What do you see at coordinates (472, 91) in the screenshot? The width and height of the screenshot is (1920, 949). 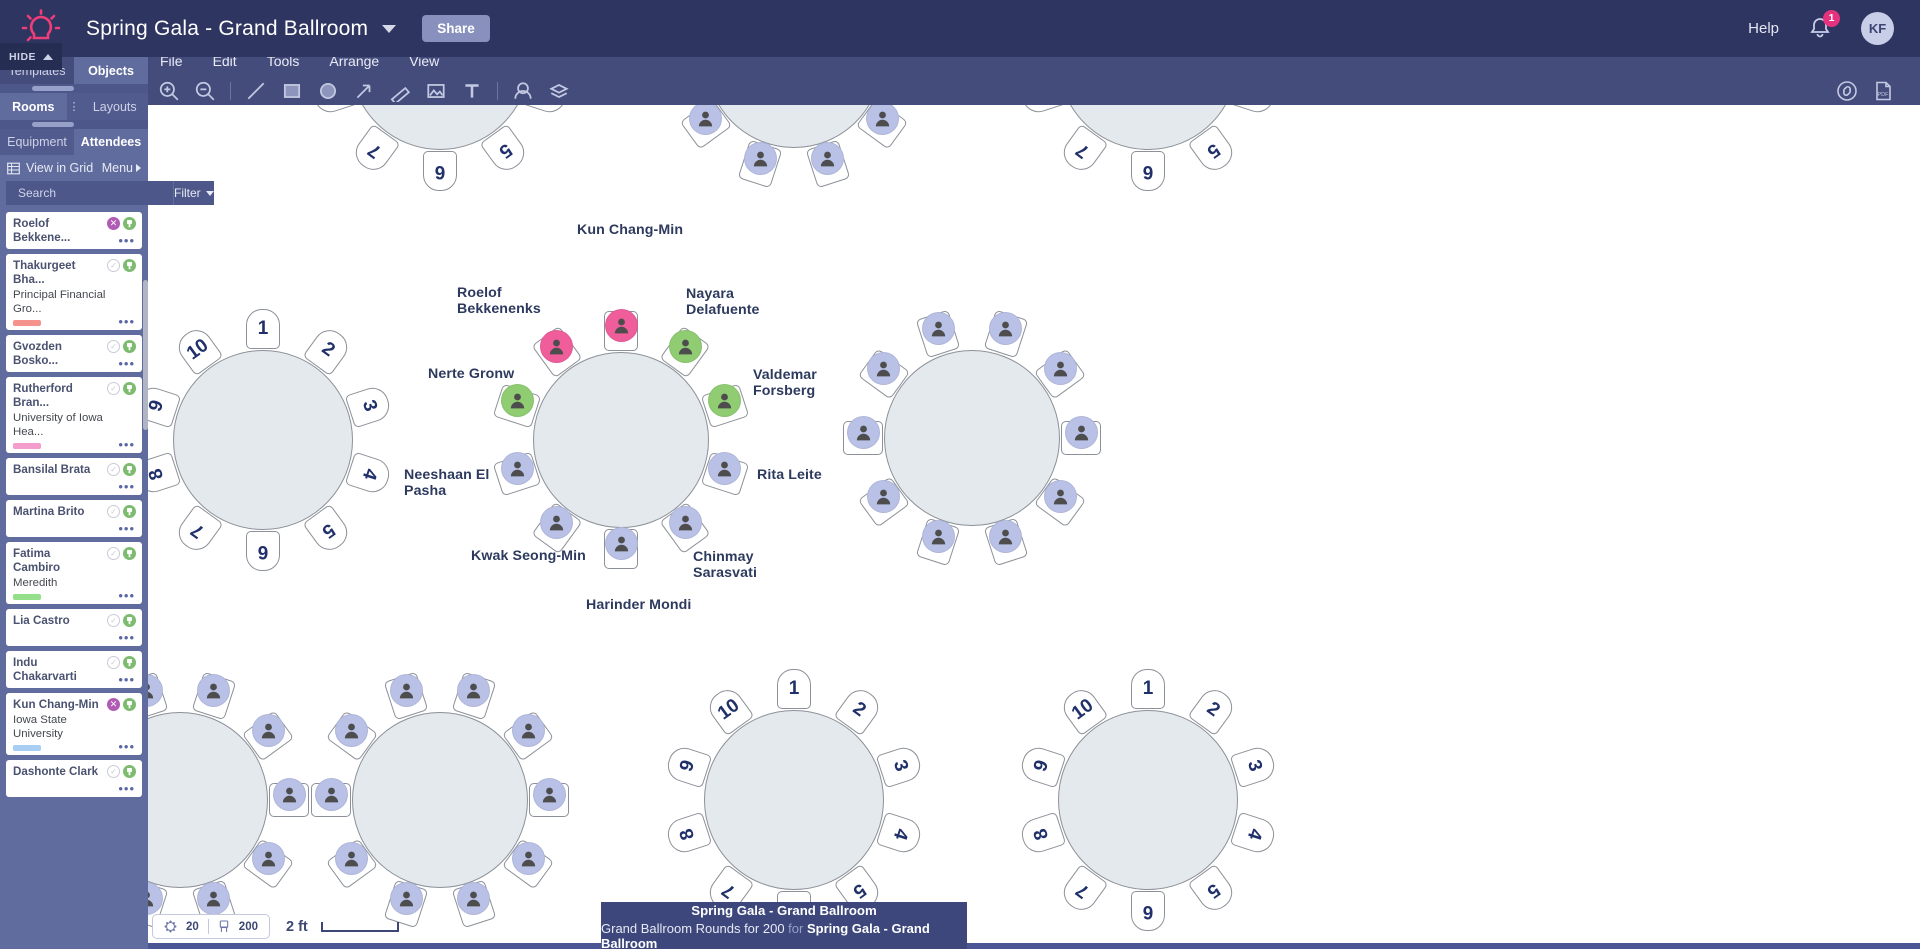 I see `text-icon` at bounding box center [472, 91].